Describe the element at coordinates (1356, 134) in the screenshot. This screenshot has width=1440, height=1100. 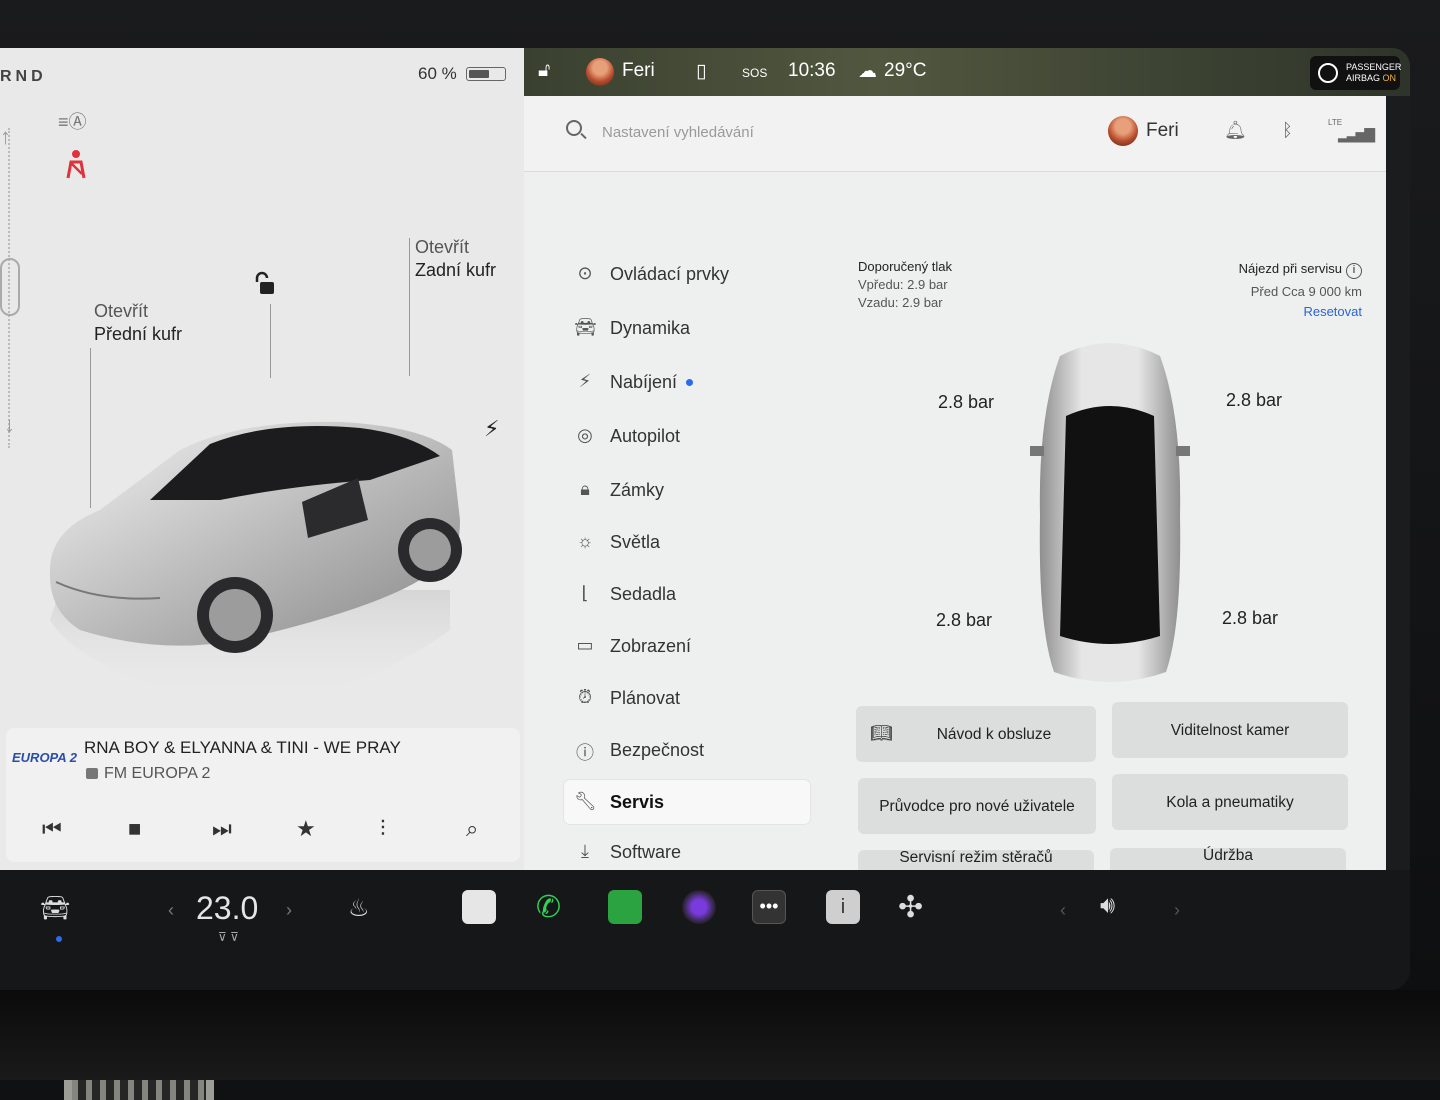
I see `signal-icon: ▂▃▅▇` at that location.